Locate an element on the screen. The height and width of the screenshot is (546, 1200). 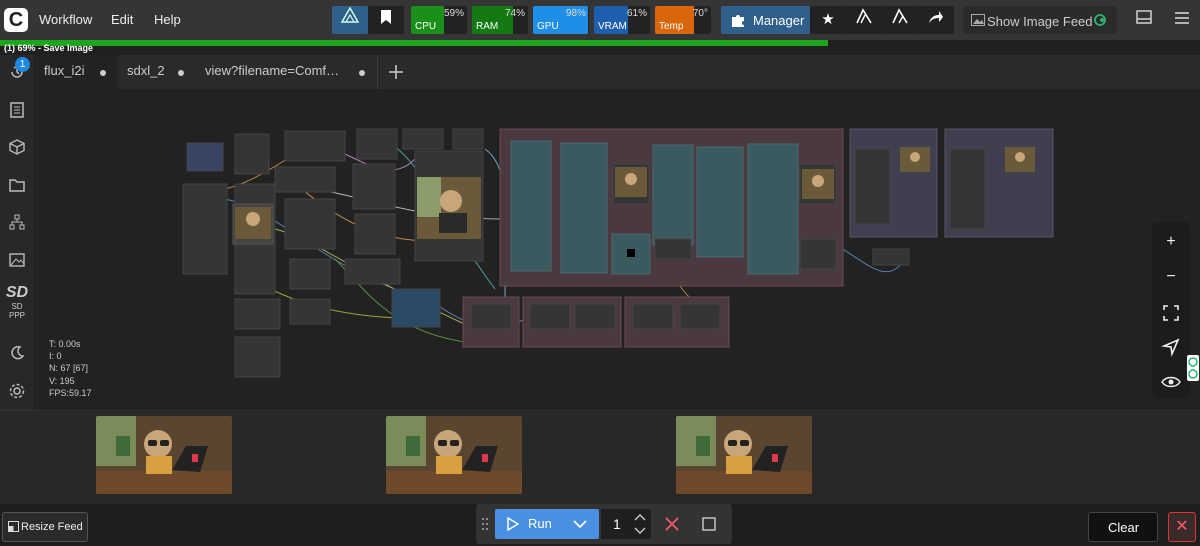
show-image-feed-label: Show Image Feed is located at coordinates (1040, 21).